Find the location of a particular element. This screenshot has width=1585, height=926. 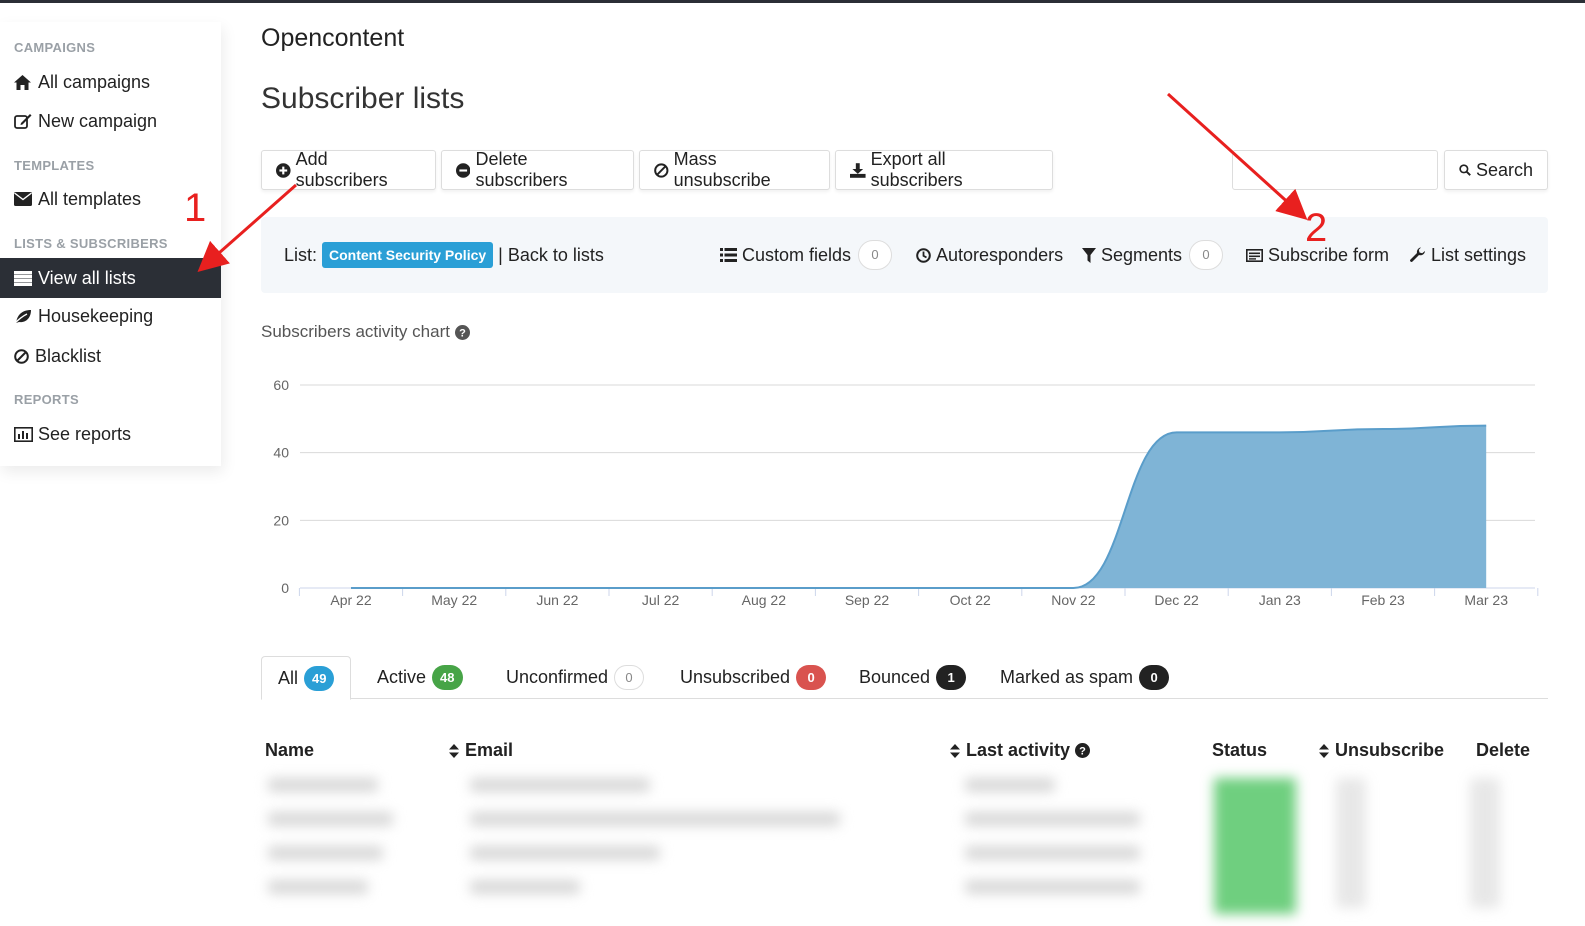

tab-label: Marked as spam is located at coordinates (1067, 677).